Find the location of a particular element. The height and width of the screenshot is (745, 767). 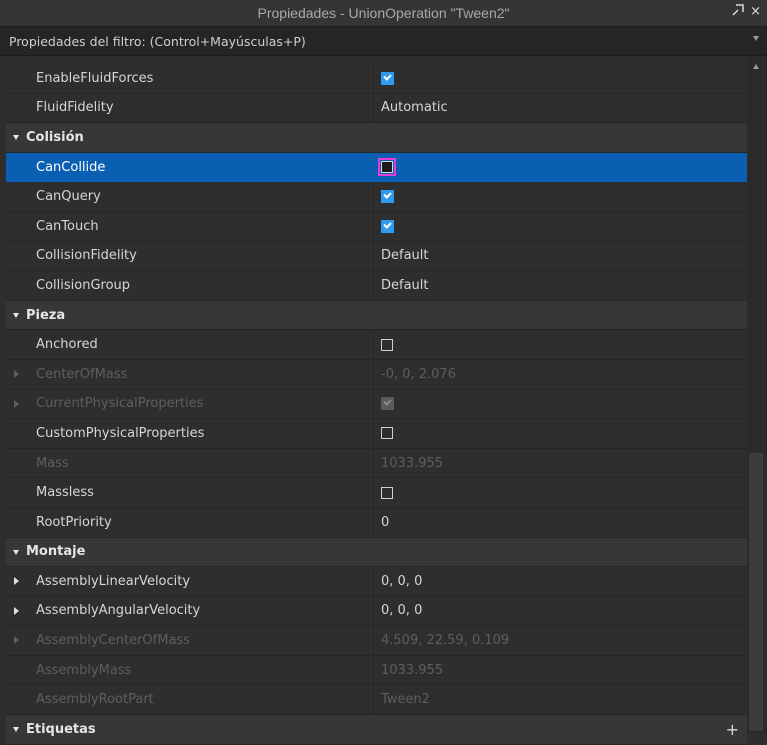

property-row: CustomPhysicalProperties is located at coordinates (376, 434).